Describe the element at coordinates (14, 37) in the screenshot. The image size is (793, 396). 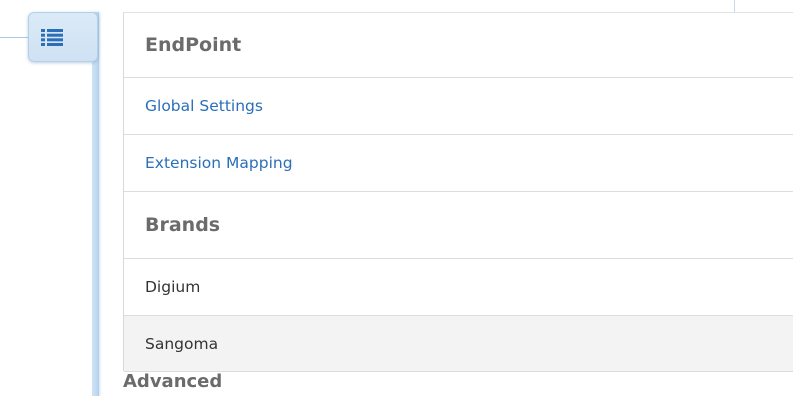
I see `connector-line` at that location.